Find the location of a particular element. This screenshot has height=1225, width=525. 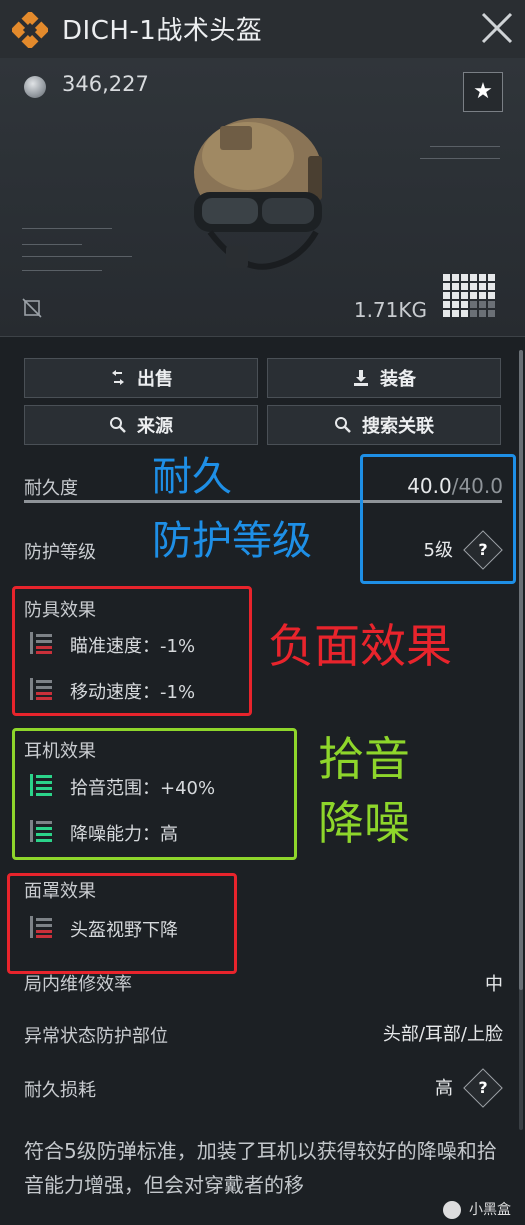

close-icon is located at coordinates (497, 28).